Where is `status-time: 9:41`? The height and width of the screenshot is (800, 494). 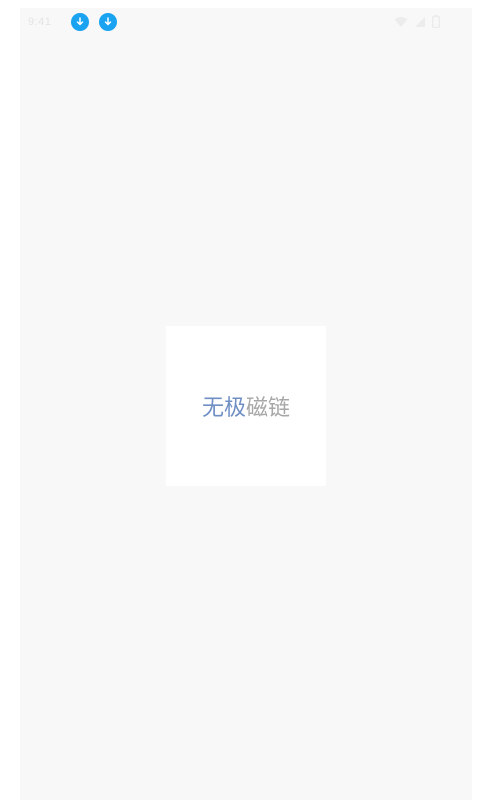 status-time: 9:41 is located at coordinates (40, 22).